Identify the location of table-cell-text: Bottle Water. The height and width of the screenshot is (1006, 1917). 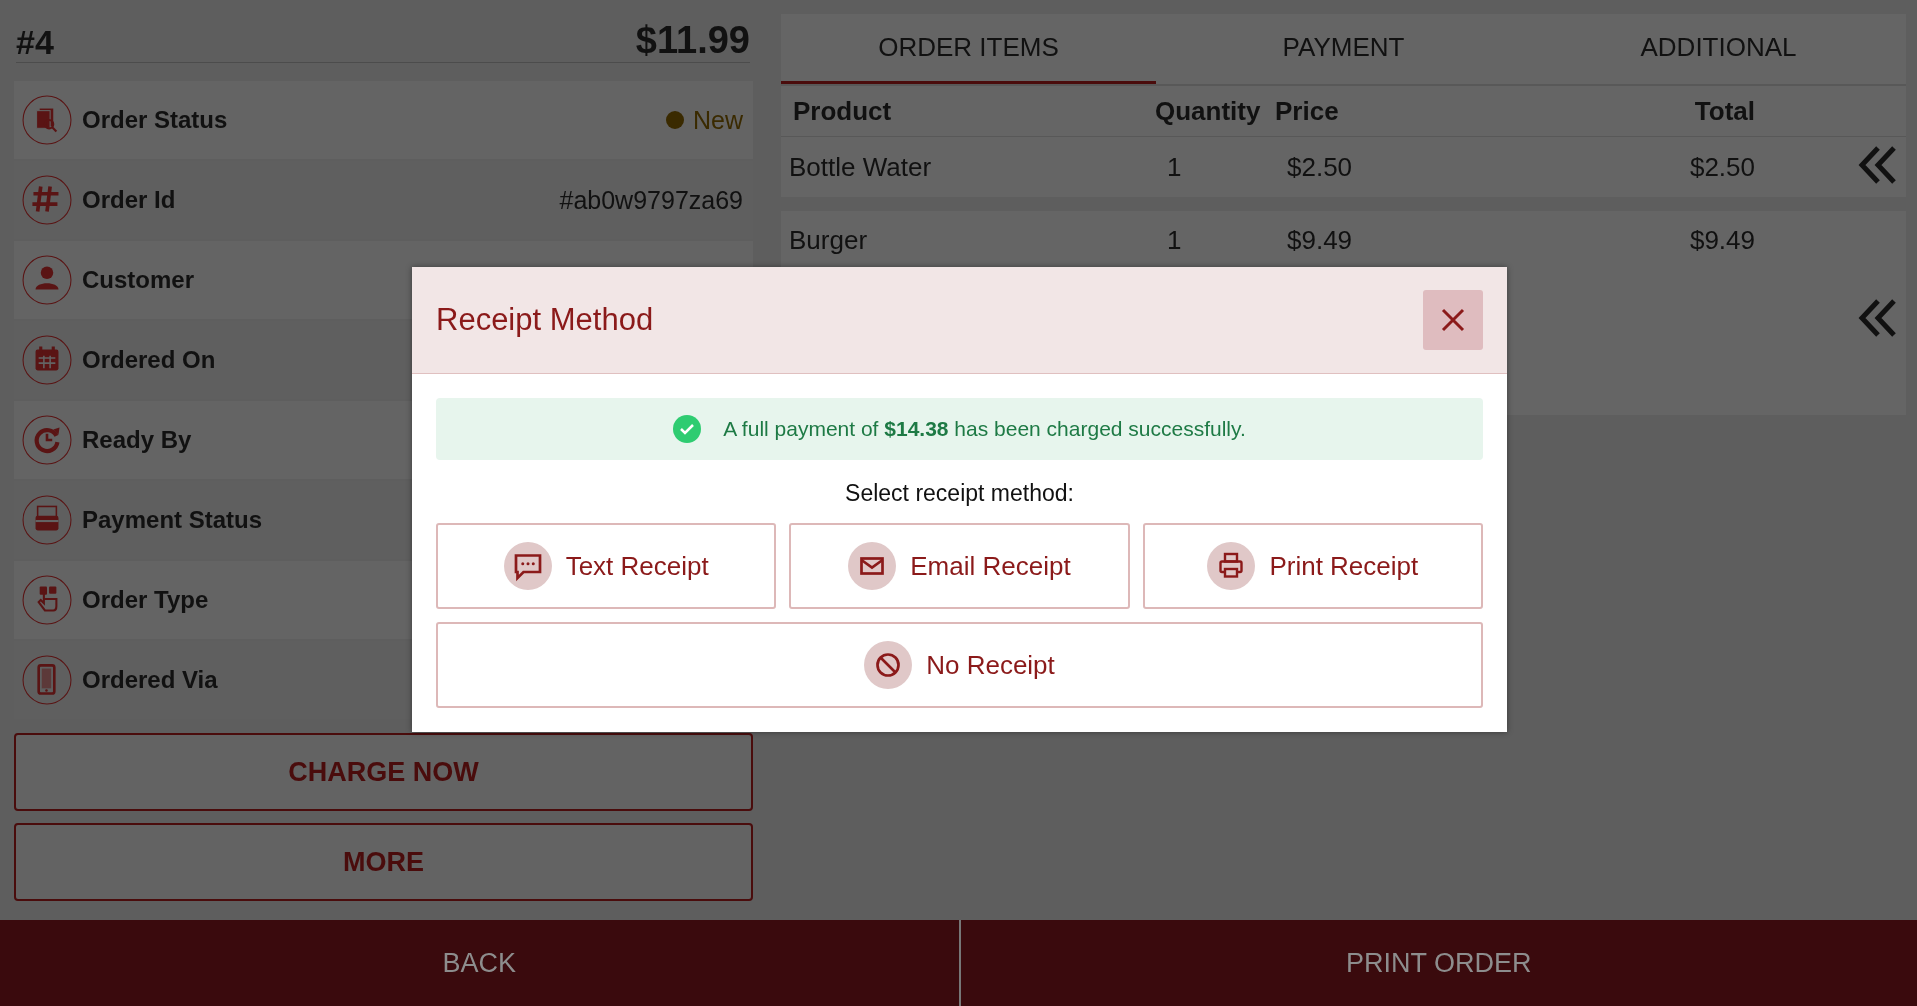
(860, 167).